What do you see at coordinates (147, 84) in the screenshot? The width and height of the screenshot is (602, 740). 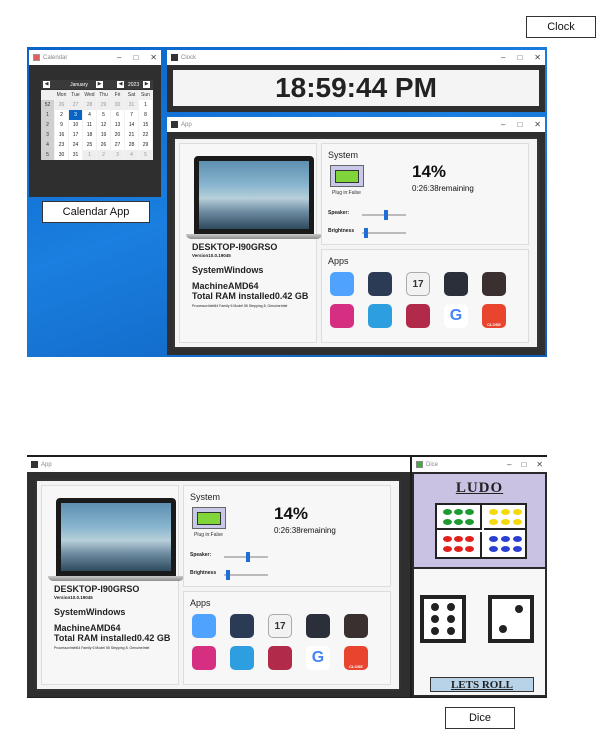 I see `next-year-button: ▶` at bounding box center [147, 84].